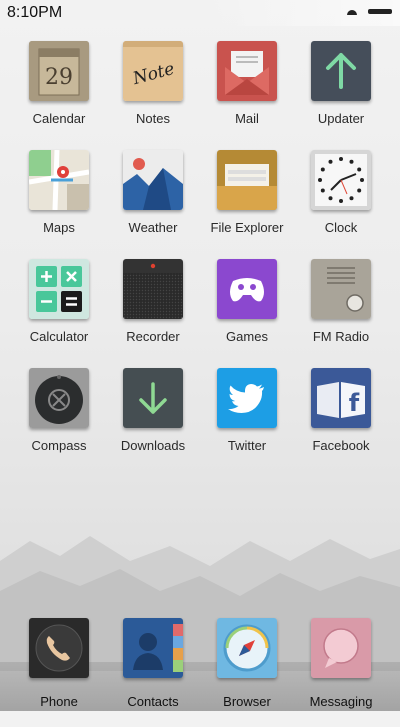 This screenshot has height=727, width=400. I want to click on app-compass: Compass, so click(59, 422).